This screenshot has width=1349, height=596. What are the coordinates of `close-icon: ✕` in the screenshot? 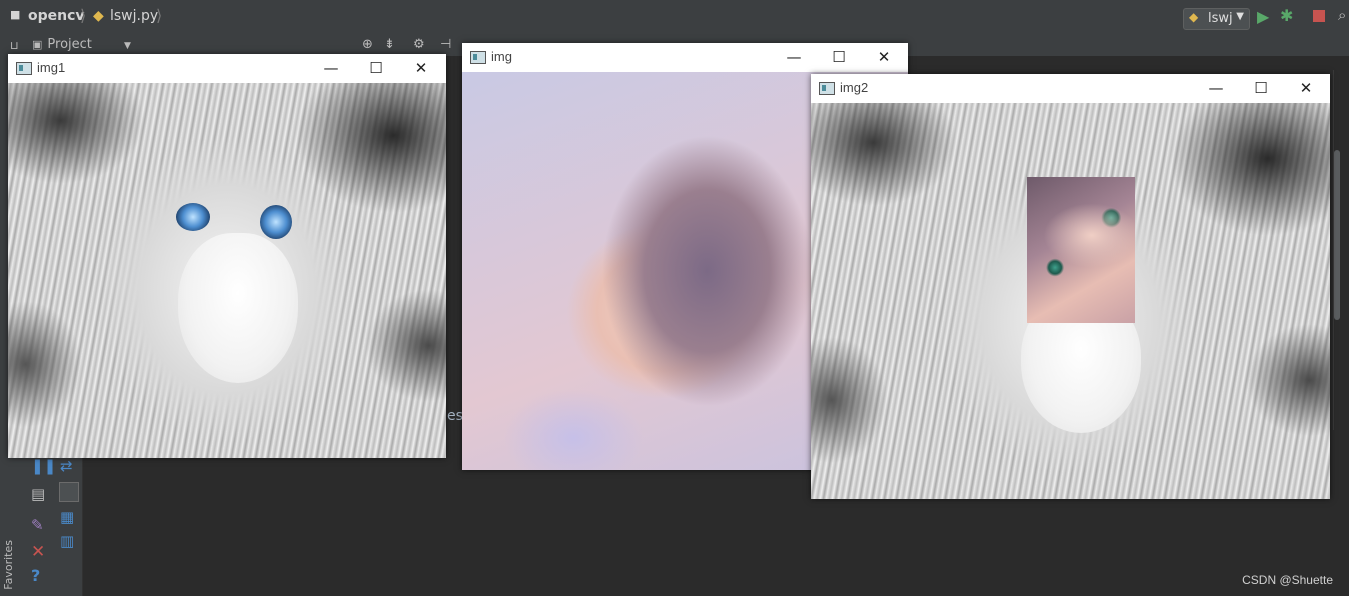 It's located at (38, 552).